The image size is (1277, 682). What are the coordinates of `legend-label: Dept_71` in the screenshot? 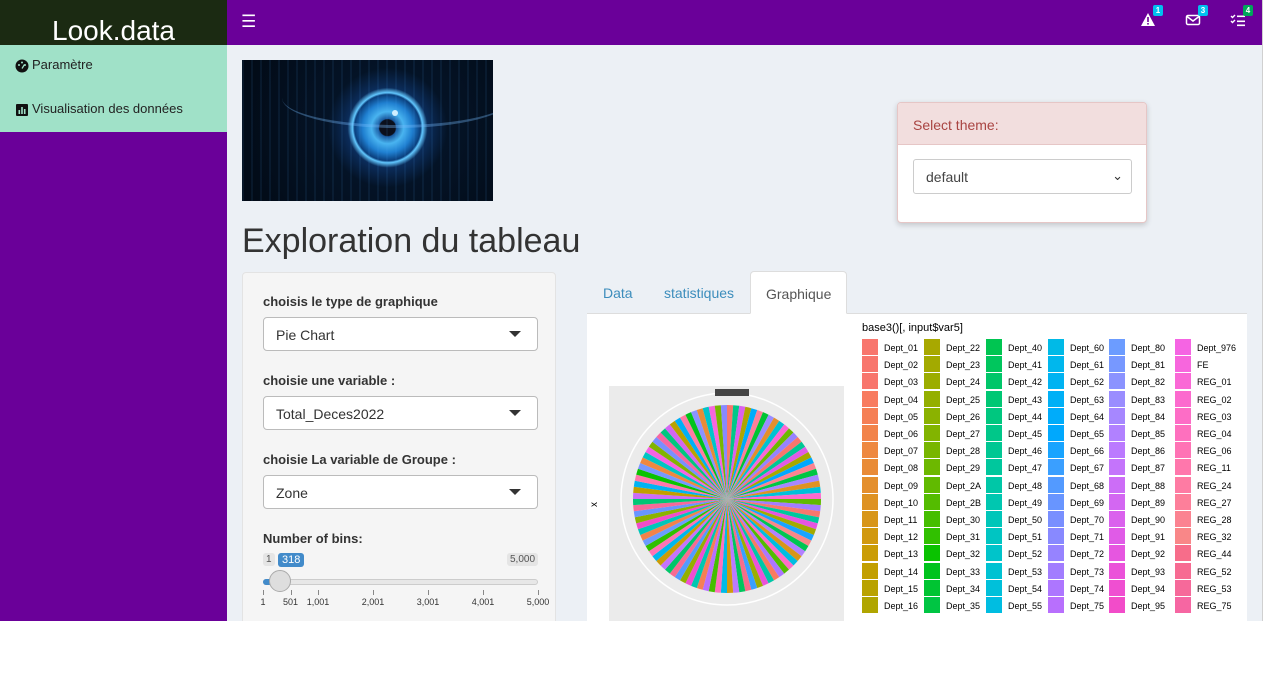 It's located at (1087, 537).